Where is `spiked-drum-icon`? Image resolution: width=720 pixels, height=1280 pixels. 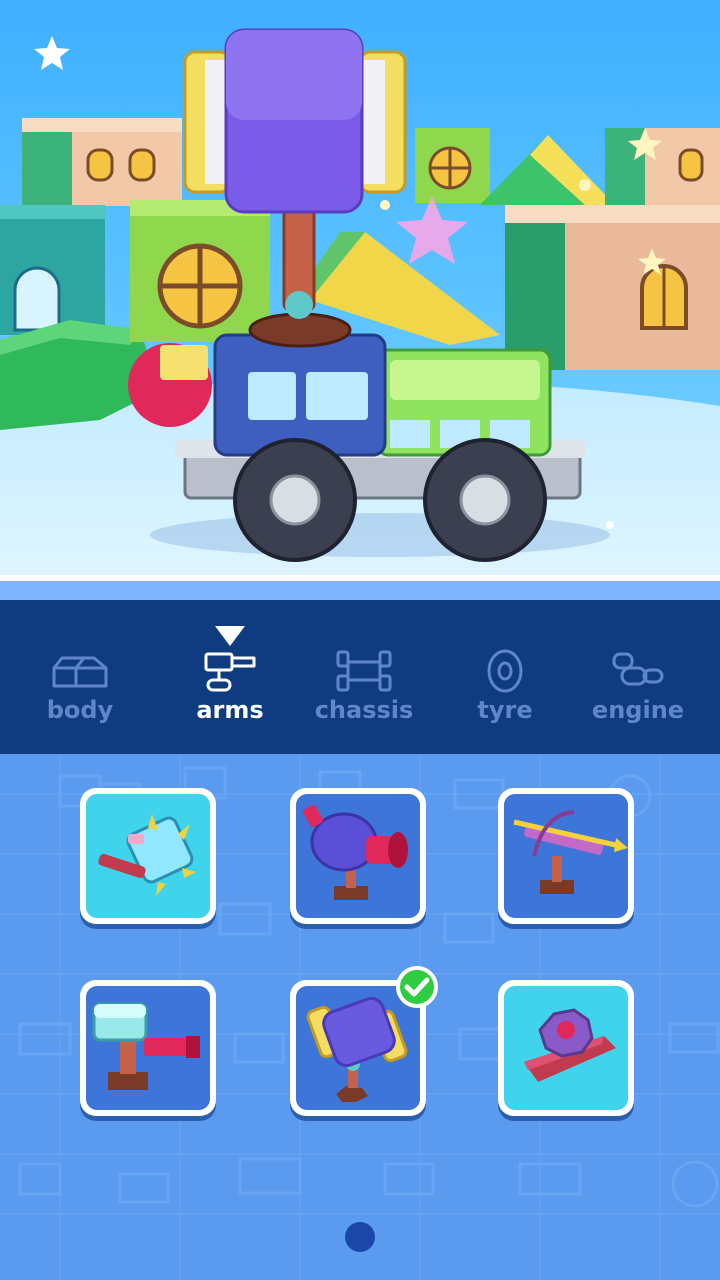
spiked-drum-icon is located at coordinates (147, 855).